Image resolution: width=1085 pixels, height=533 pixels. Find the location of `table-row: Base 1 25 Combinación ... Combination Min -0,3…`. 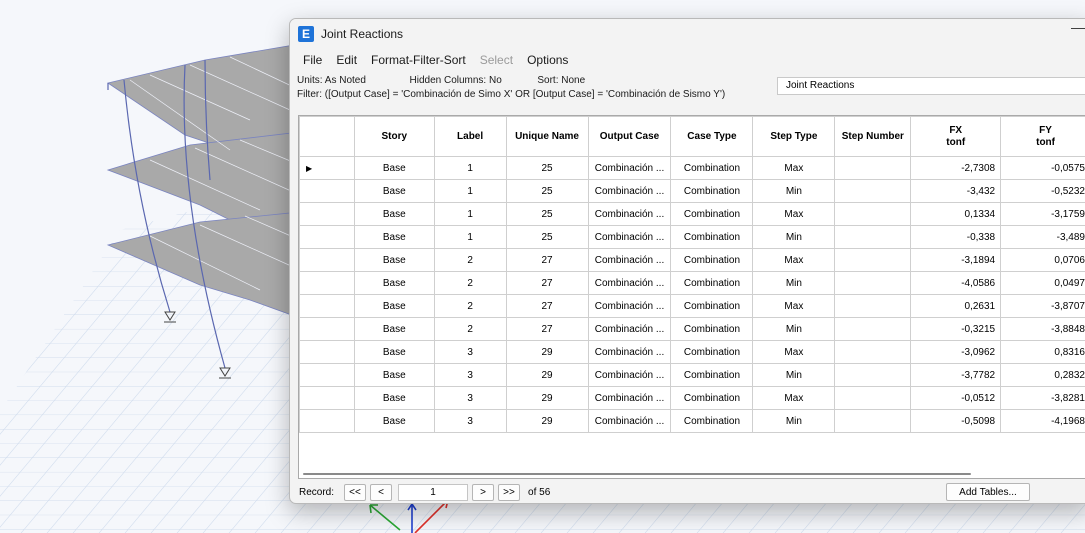

table-row: Base 1 25 Combinación ... Combination Min -0,3… is located at coordinates (692, 237).